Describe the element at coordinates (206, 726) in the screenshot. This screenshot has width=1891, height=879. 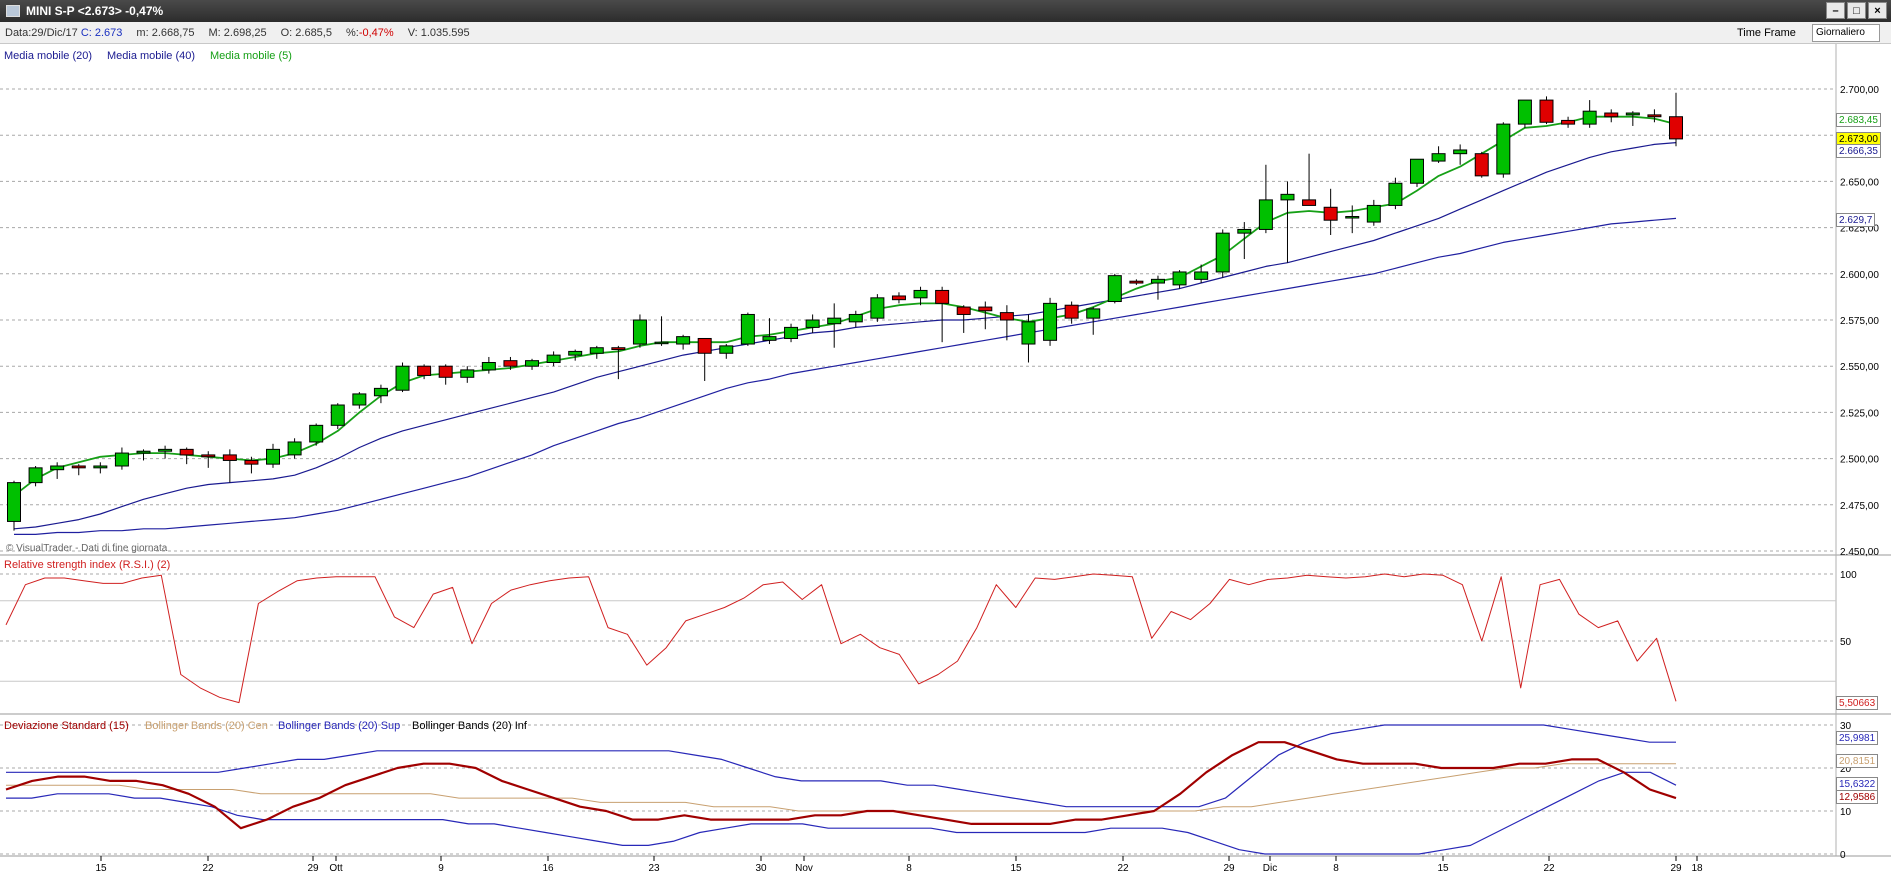
I see `legend-bb-cen: Bollinger Bands (20) Cen` at that location.